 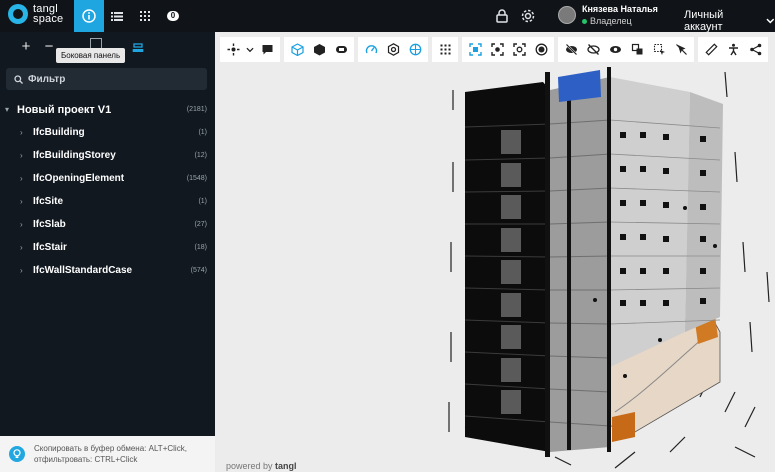 I want to click on gauge-icon, so click(x=371, y=49).